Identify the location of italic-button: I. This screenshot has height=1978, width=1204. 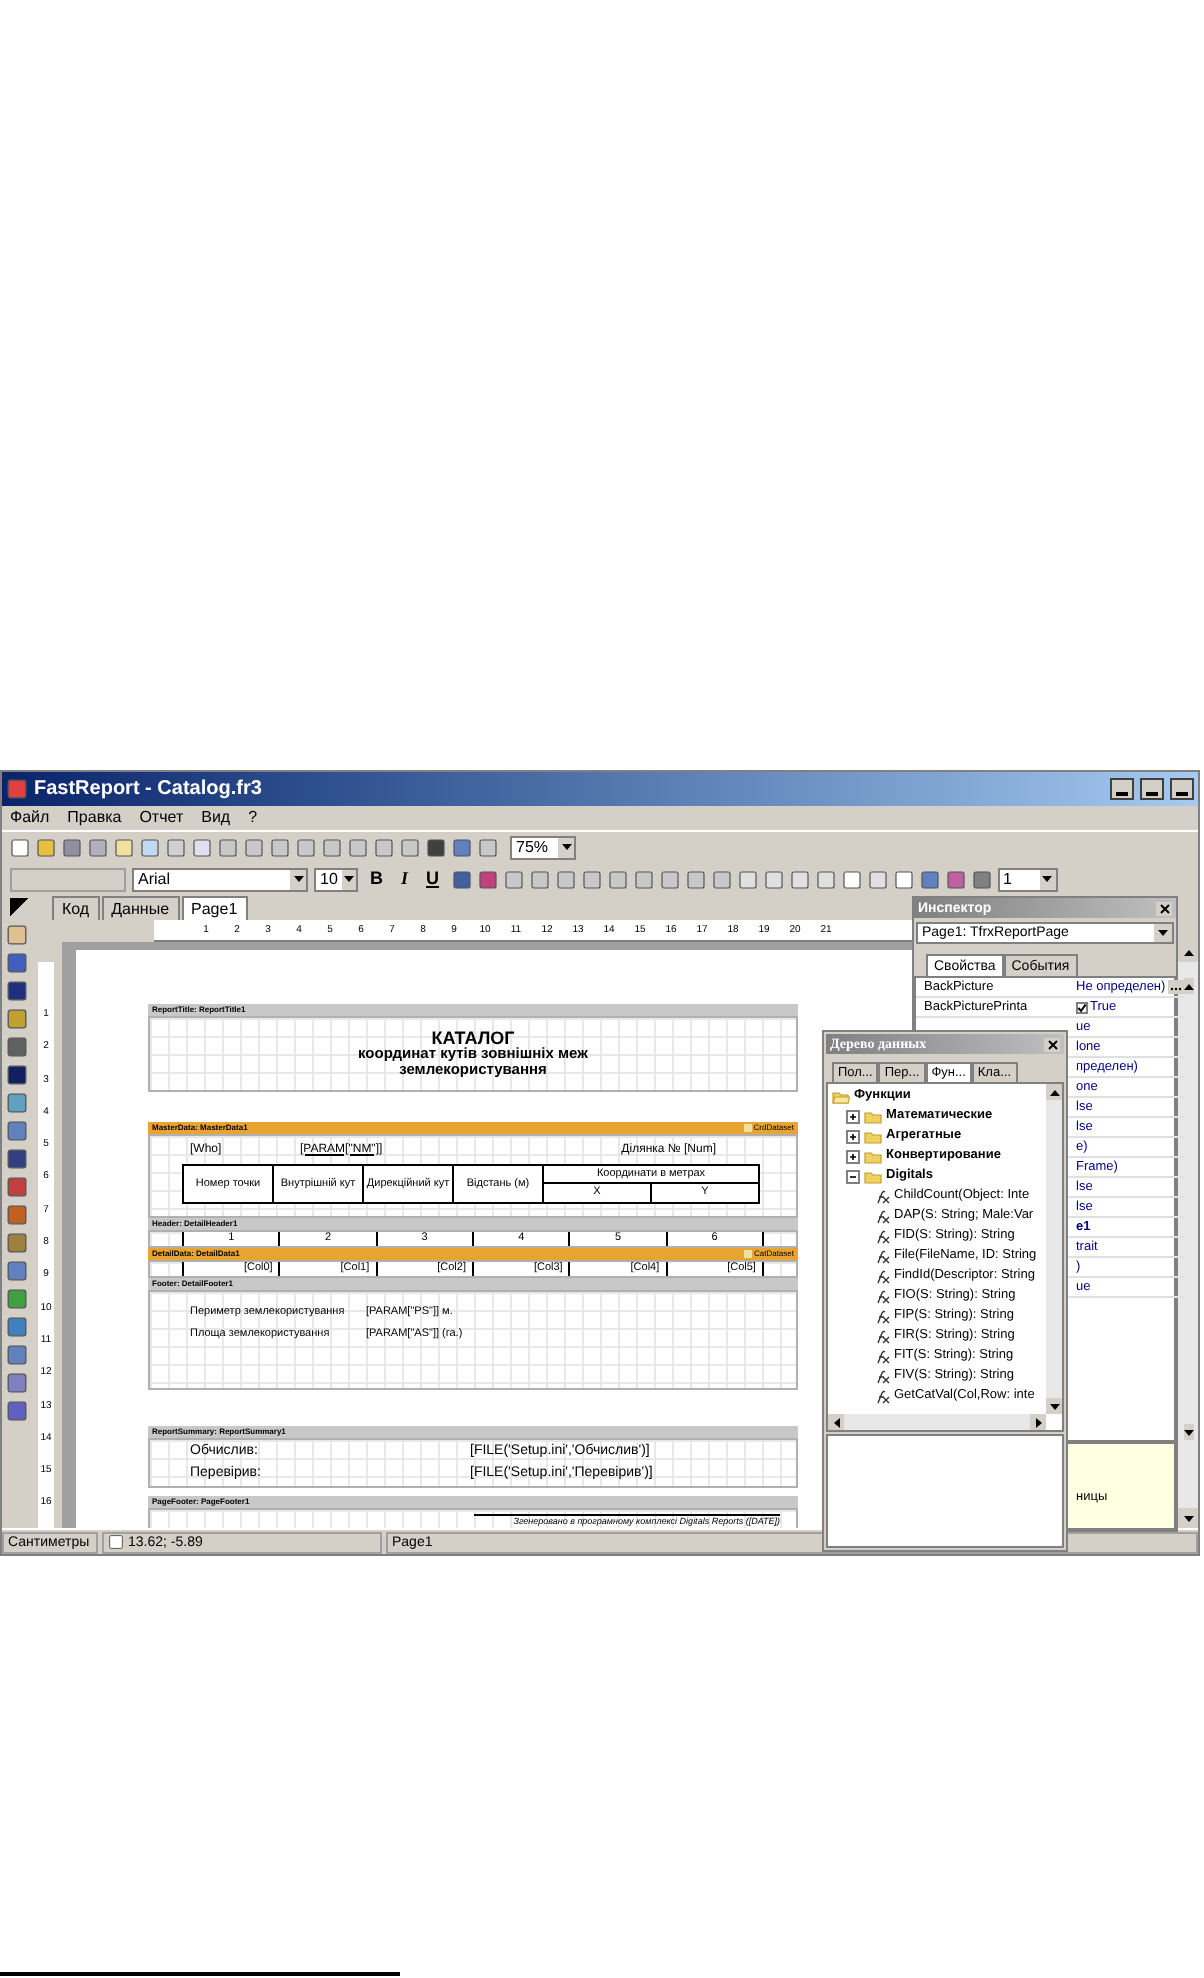
(405, 879).